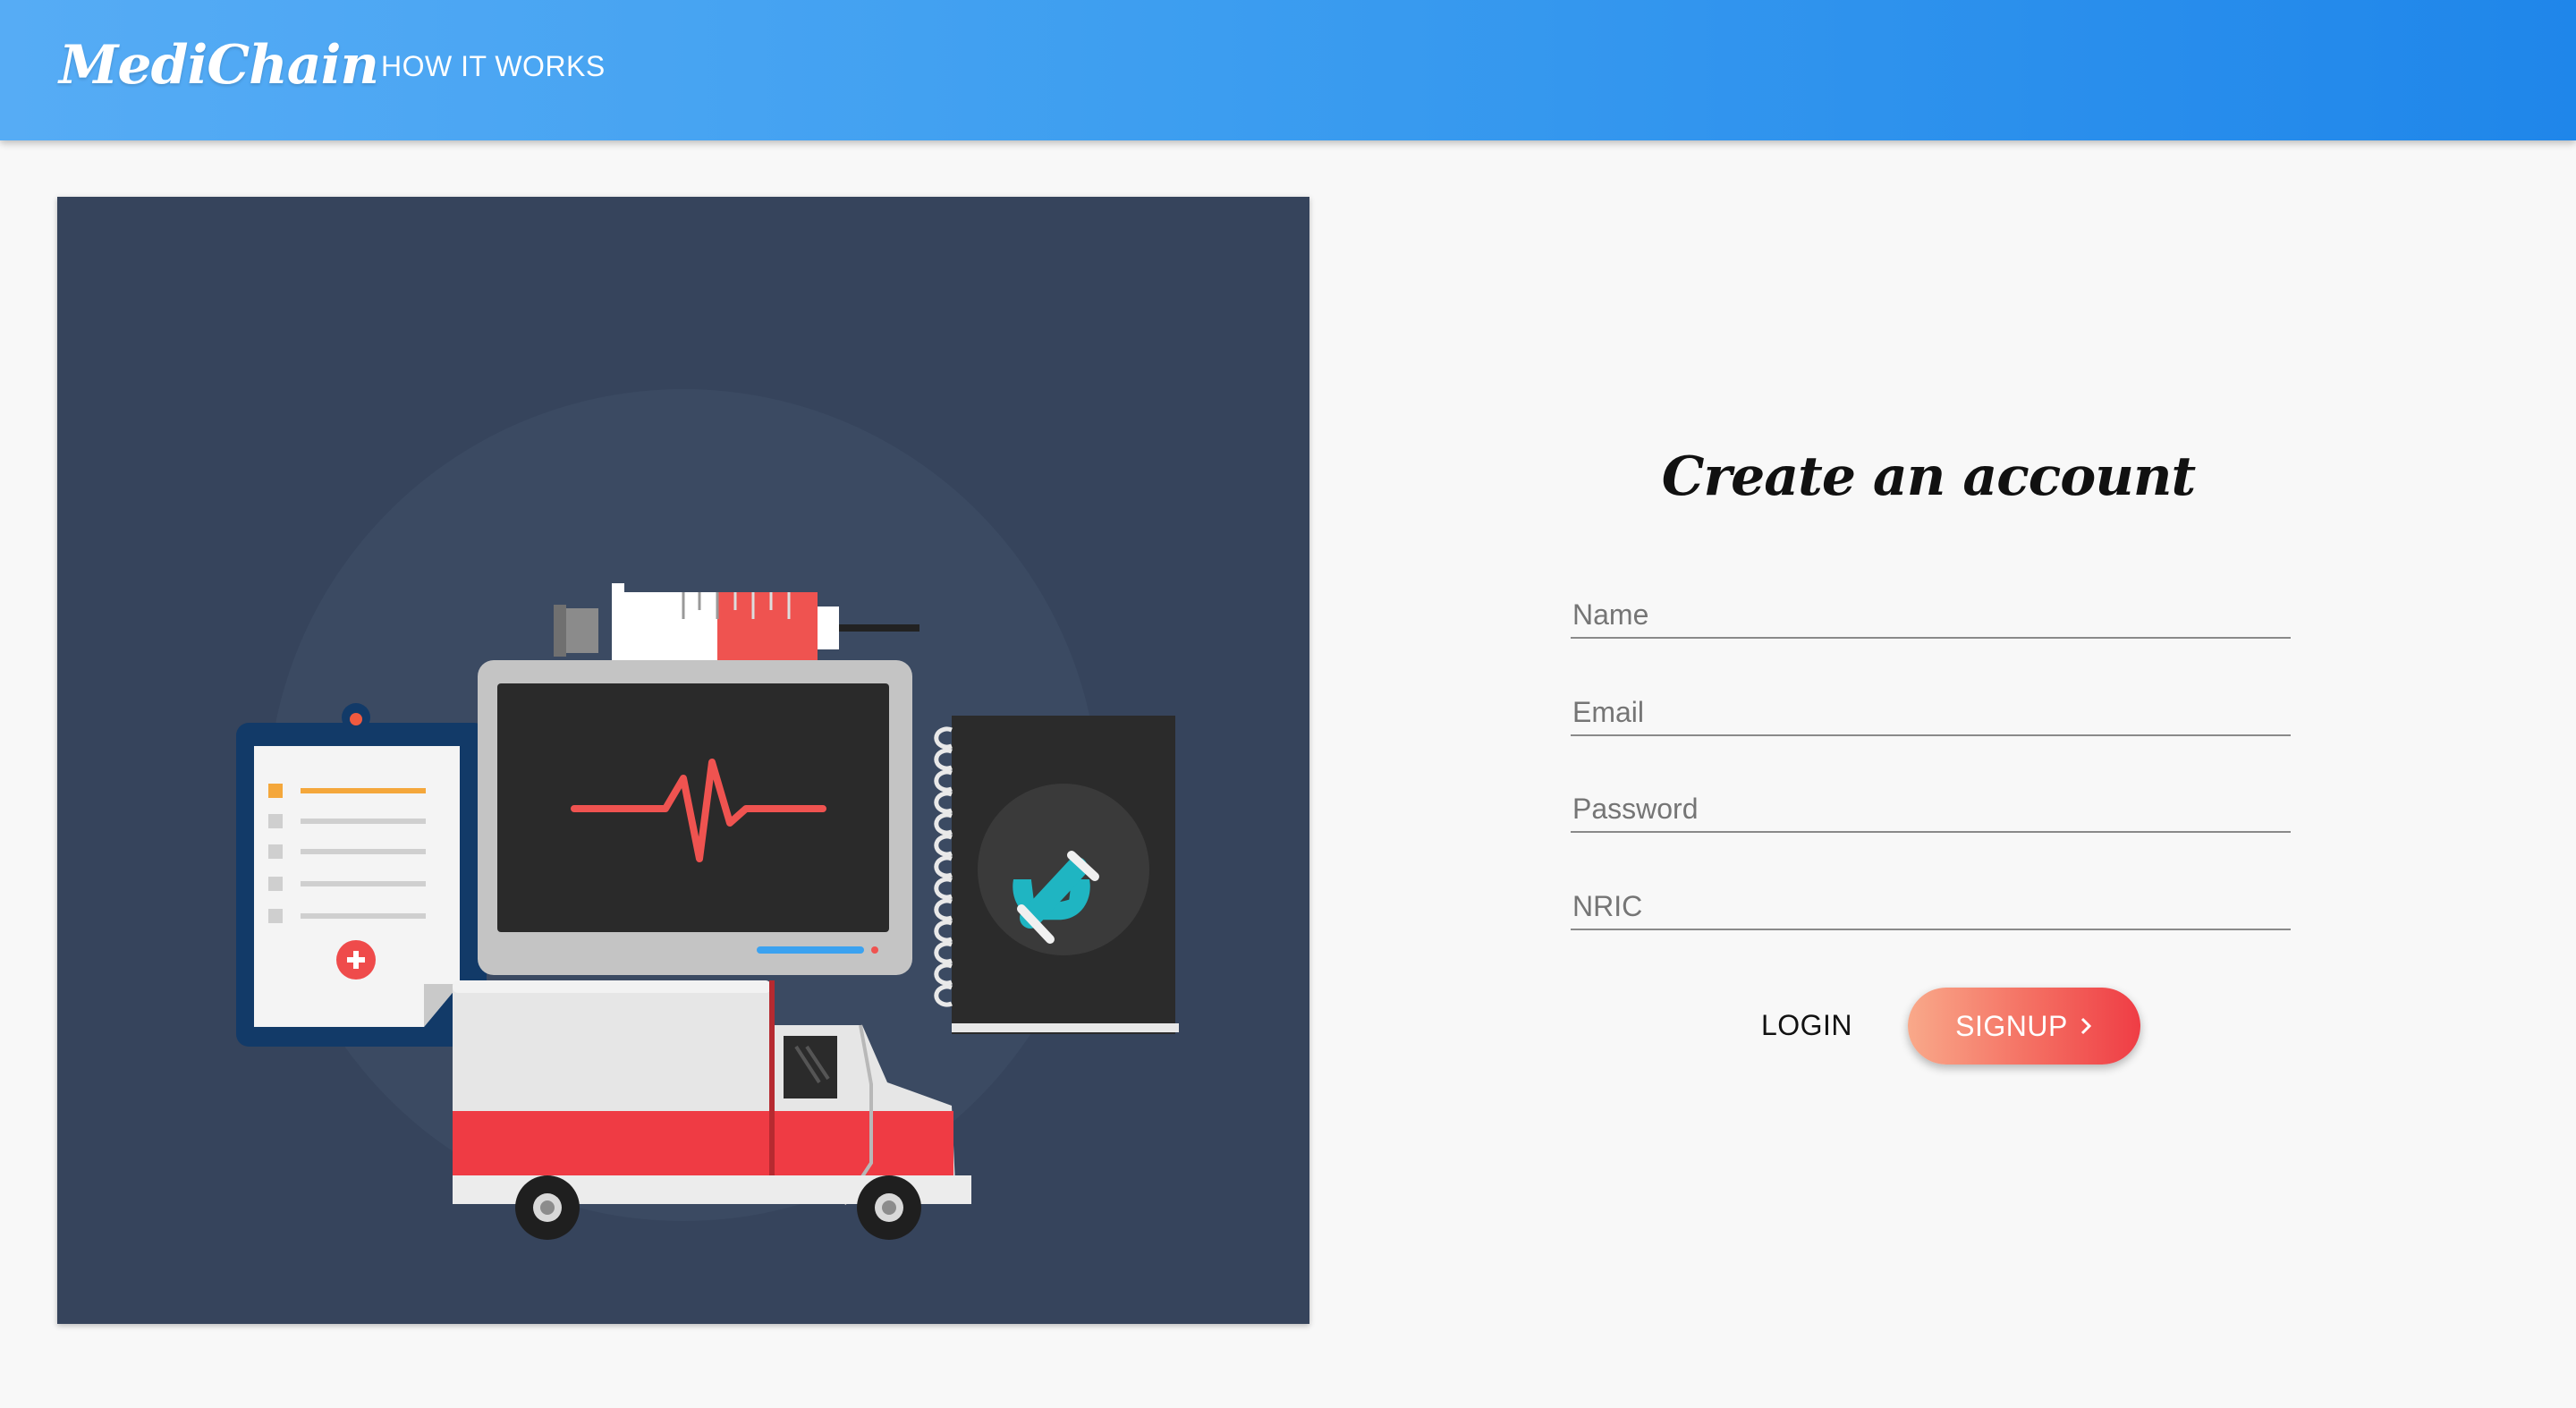  I want to click on clipboard-icon, so click(361, 875).